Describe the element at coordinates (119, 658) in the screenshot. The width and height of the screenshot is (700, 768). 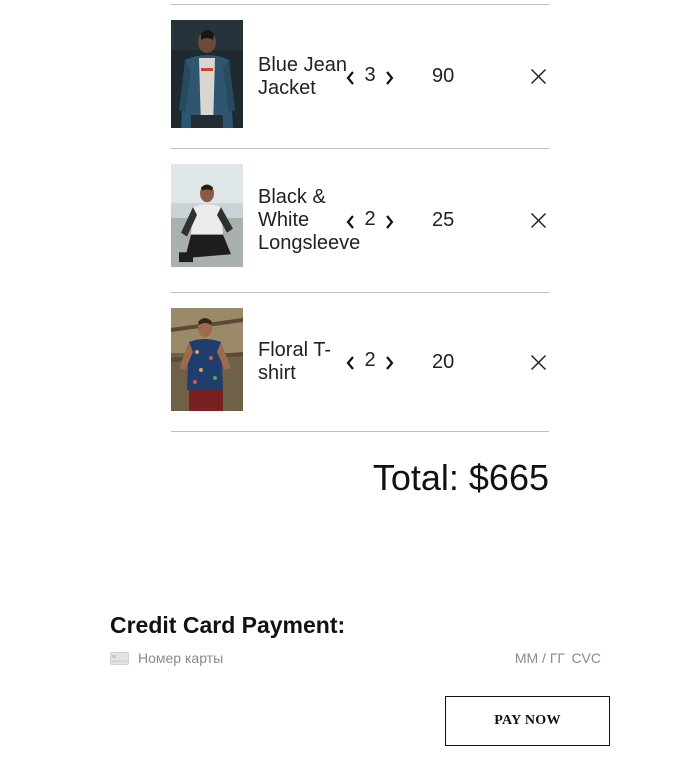
I see `credit-card-icon` at that location.